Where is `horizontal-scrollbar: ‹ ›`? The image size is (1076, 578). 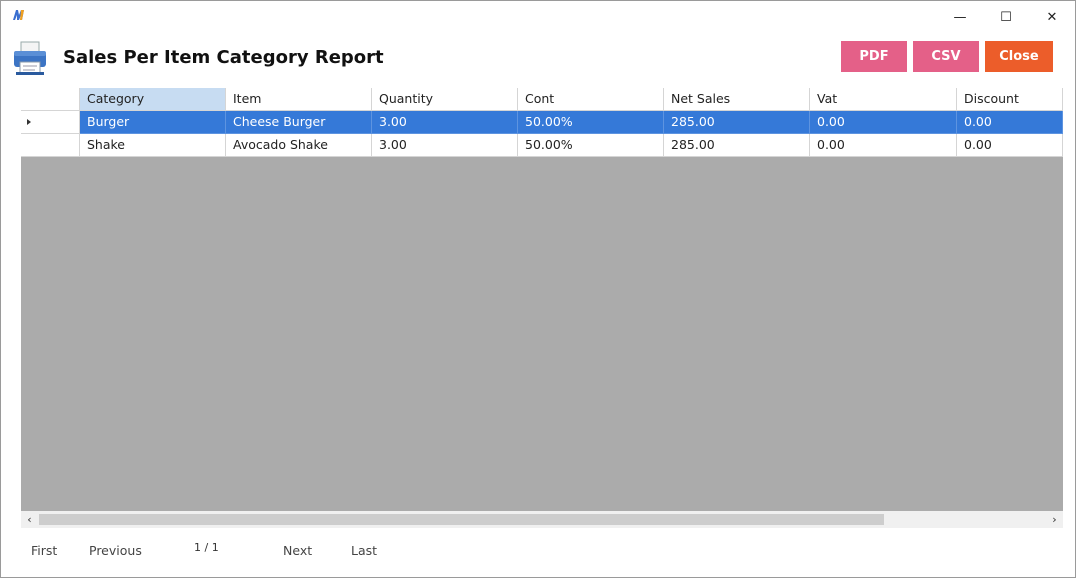
horizontal-scrollbar: ‹ › is located at coordinates (542, 519).